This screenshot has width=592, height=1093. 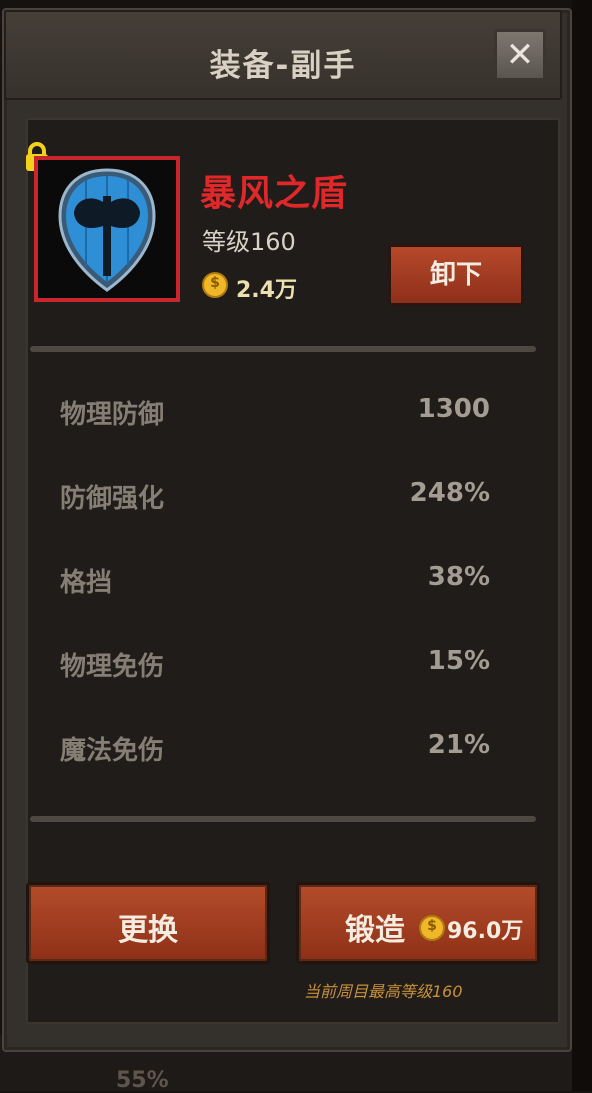 I want to click on forge-cost: 96.0万, so click(x=485, y=931).